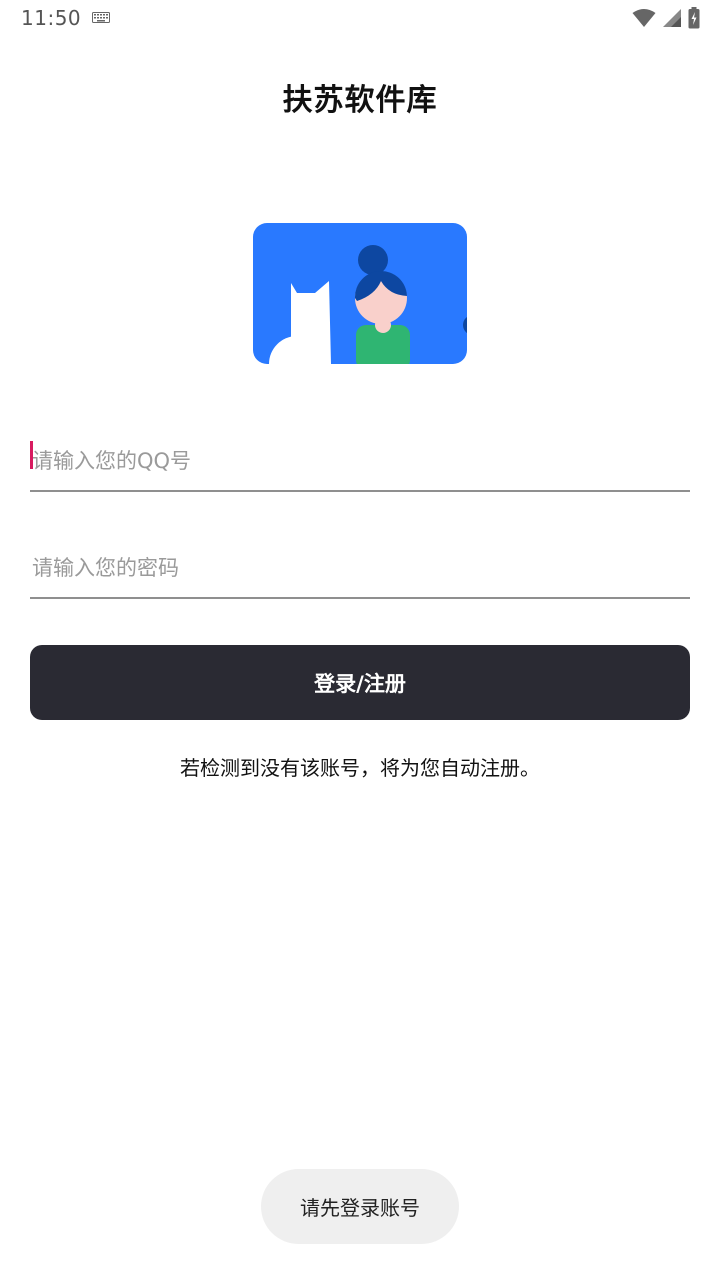 The height and width of the screenshot is (1280, 720). I want to click on wifi-icon, so click(644, 18).